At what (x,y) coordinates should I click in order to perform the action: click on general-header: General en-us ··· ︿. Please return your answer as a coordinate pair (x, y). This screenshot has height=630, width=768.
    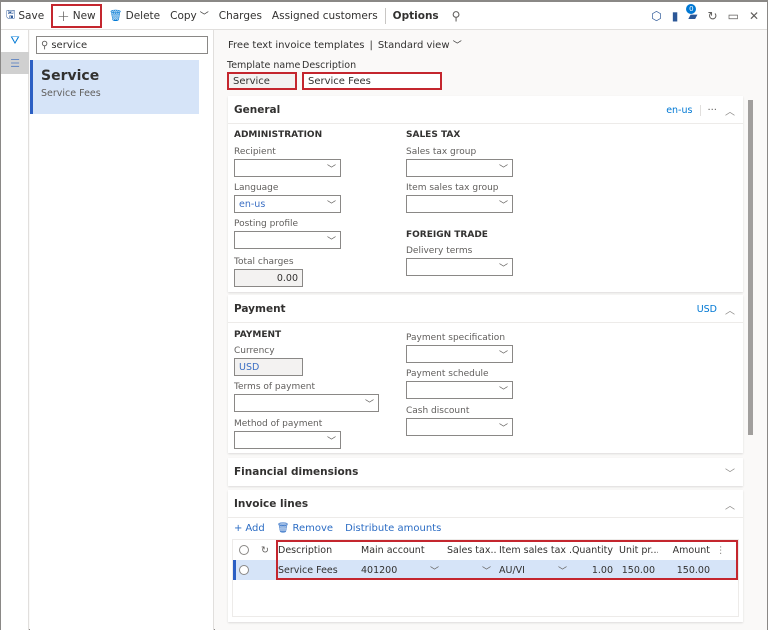
    Looking at the image, I should click on (485, 110).